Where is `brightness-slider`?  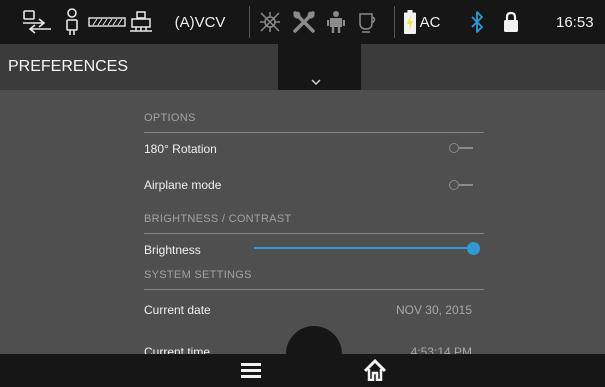 brightness-slider is located at coordinates (363, 248).